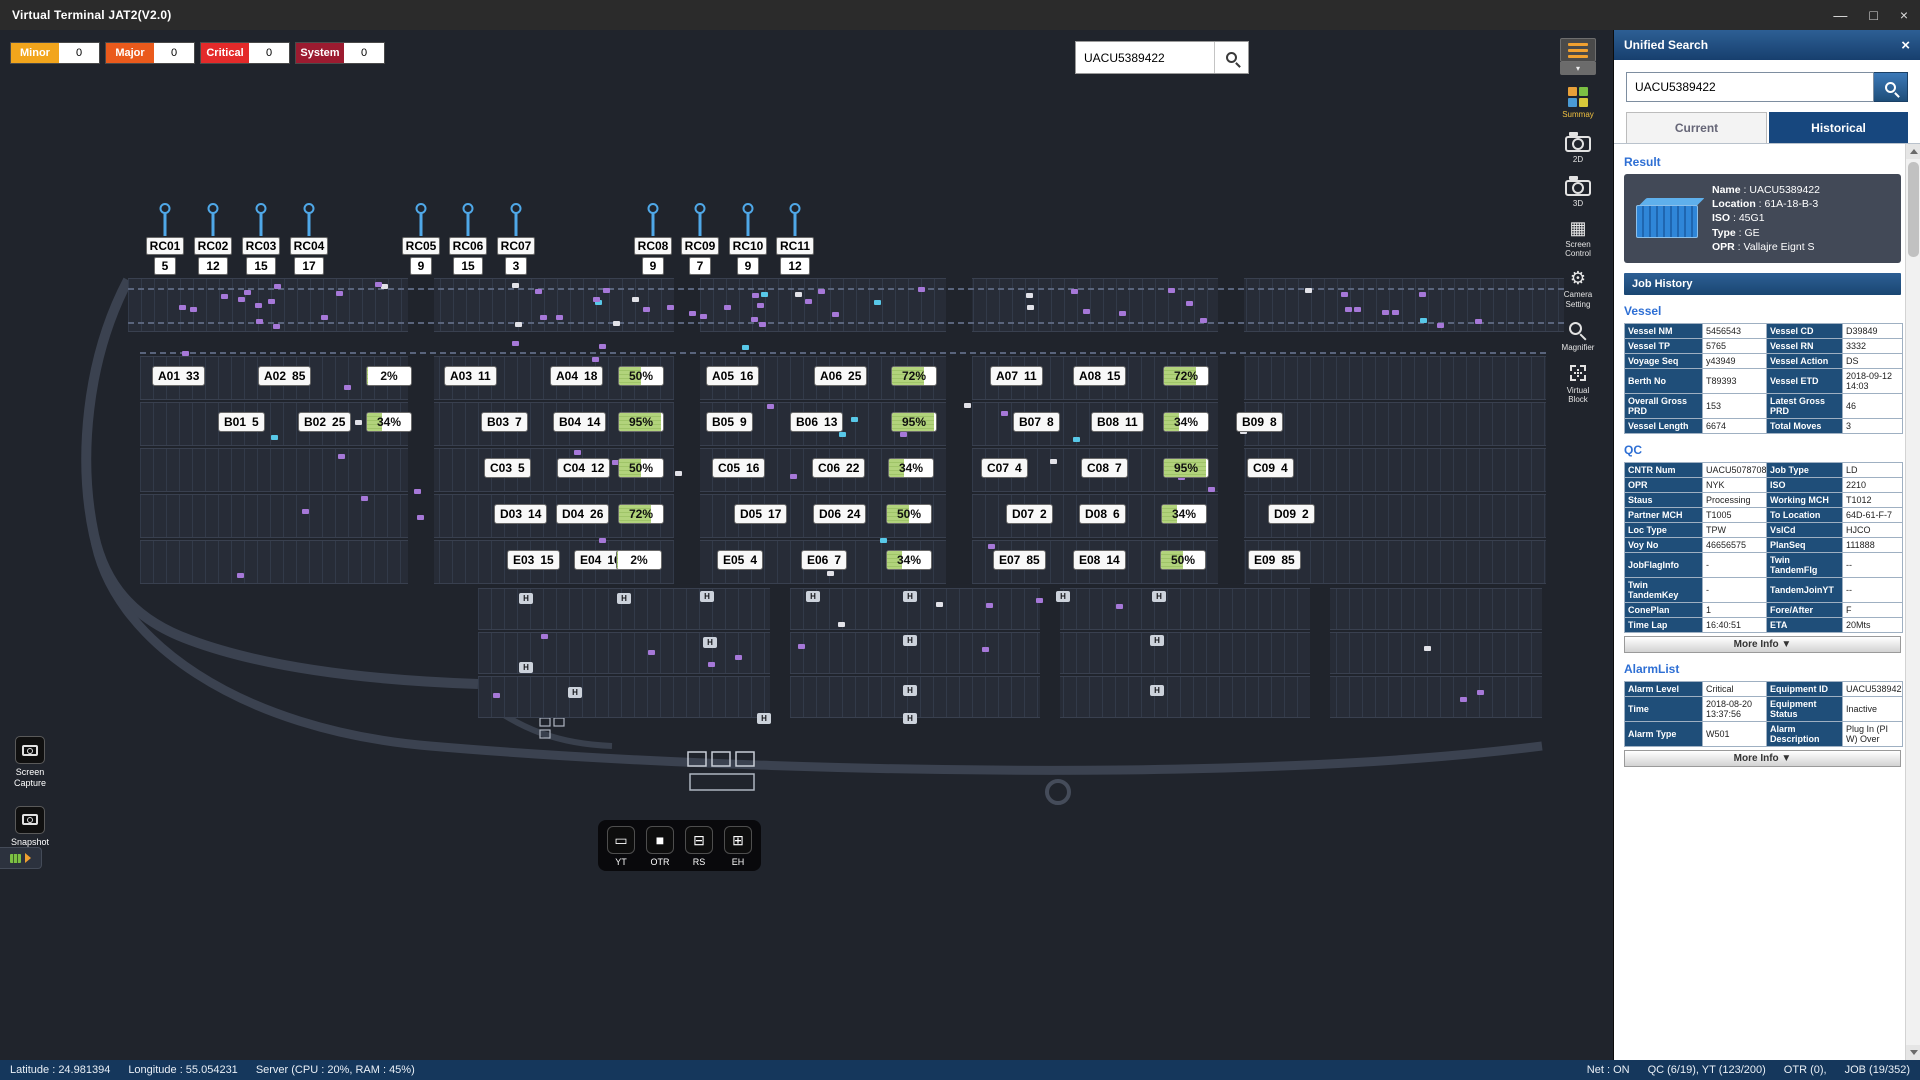 This screenshot has height=1080, width=1920. I want to click on block-C06: C06 22, so click(839, 468).